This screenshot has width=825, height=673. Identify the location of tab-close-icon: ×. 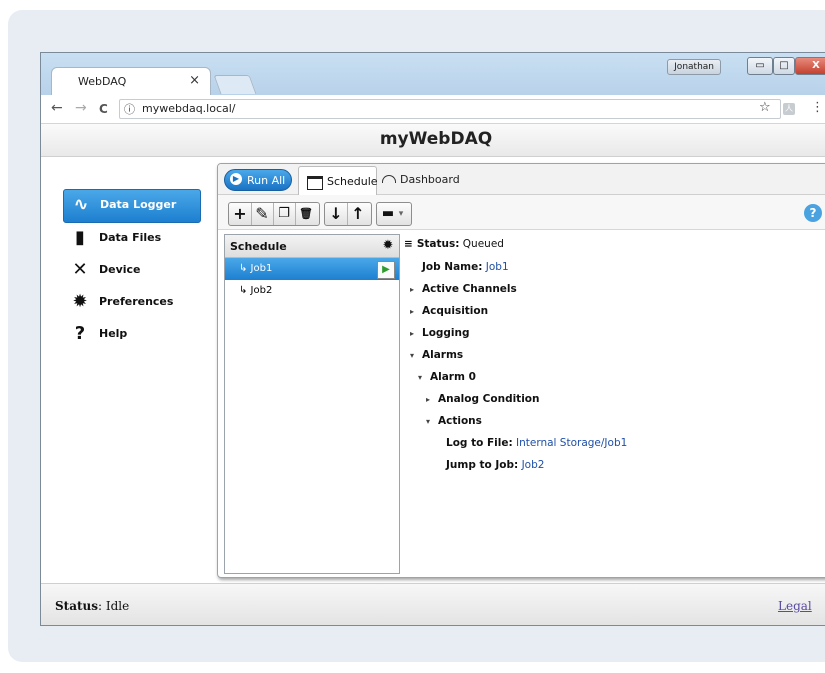
(194, 80).